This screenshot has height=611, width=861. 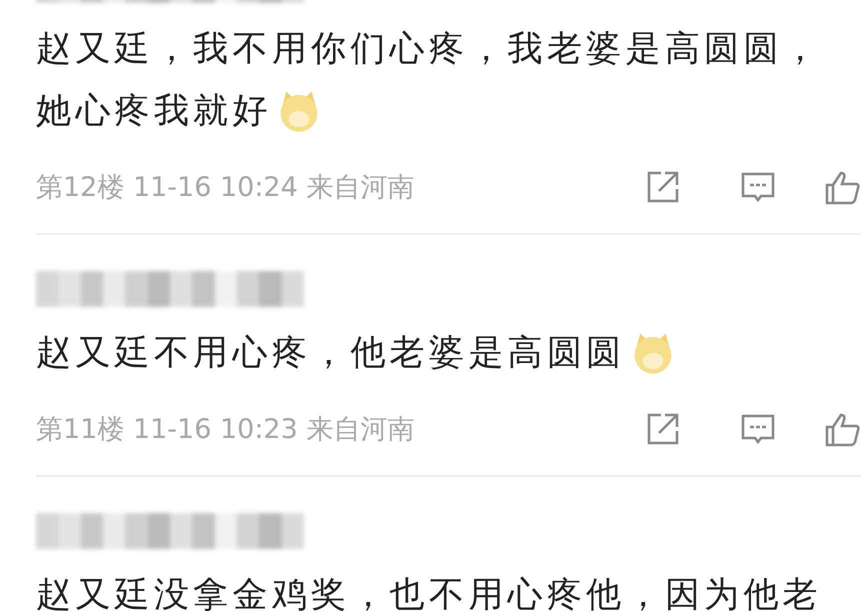 What do you see at coordinates (429, 49) in the screenshot?
I see `comment-text: 赵又廷，我不用你们心疼，我老婆是高圆圆，` at bounding box center [429, 49].